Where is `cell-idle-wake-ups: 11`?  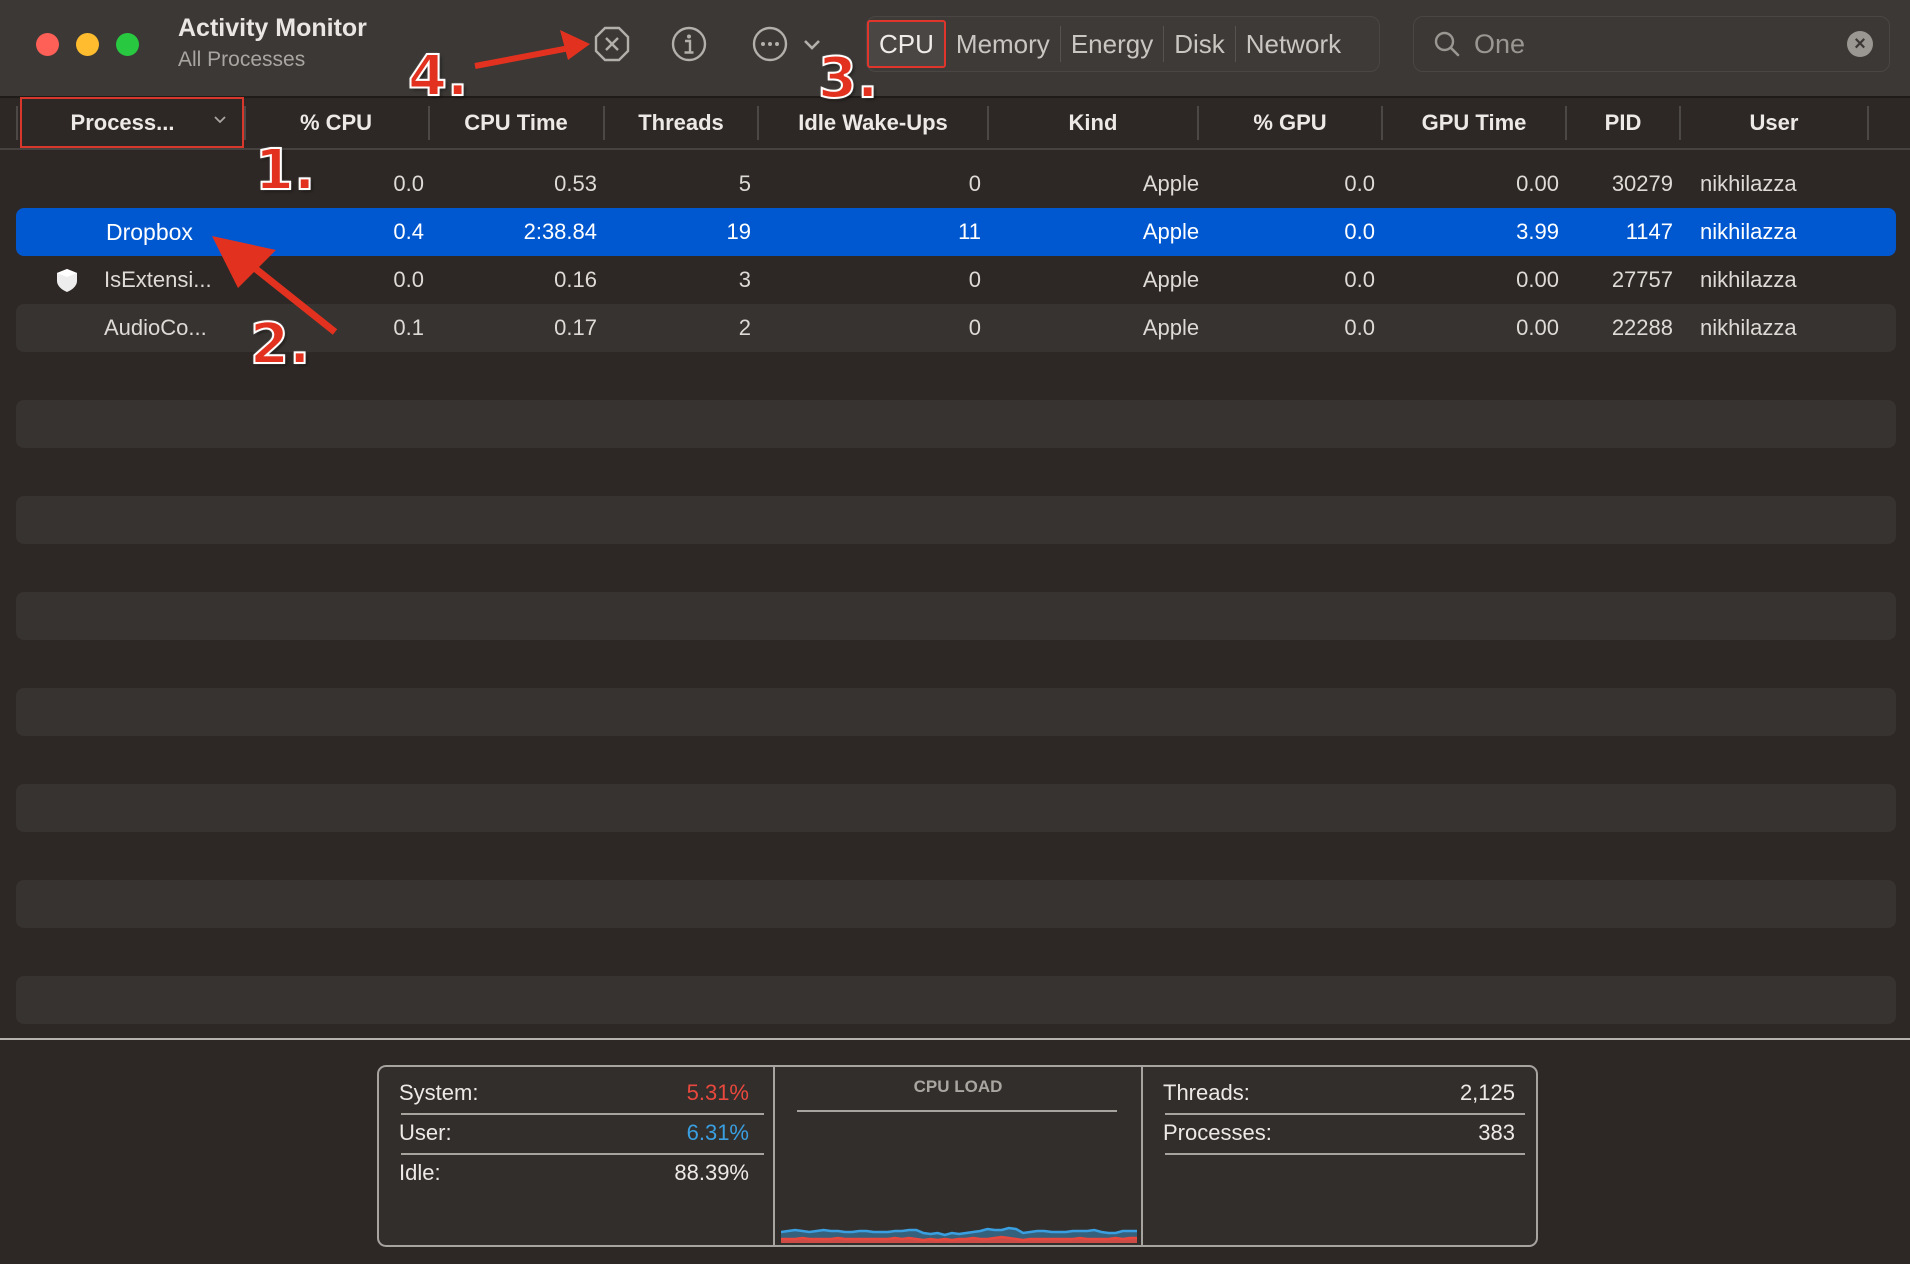
cell-idle-wake-ups: 11 is located at coordinates (969, 231).